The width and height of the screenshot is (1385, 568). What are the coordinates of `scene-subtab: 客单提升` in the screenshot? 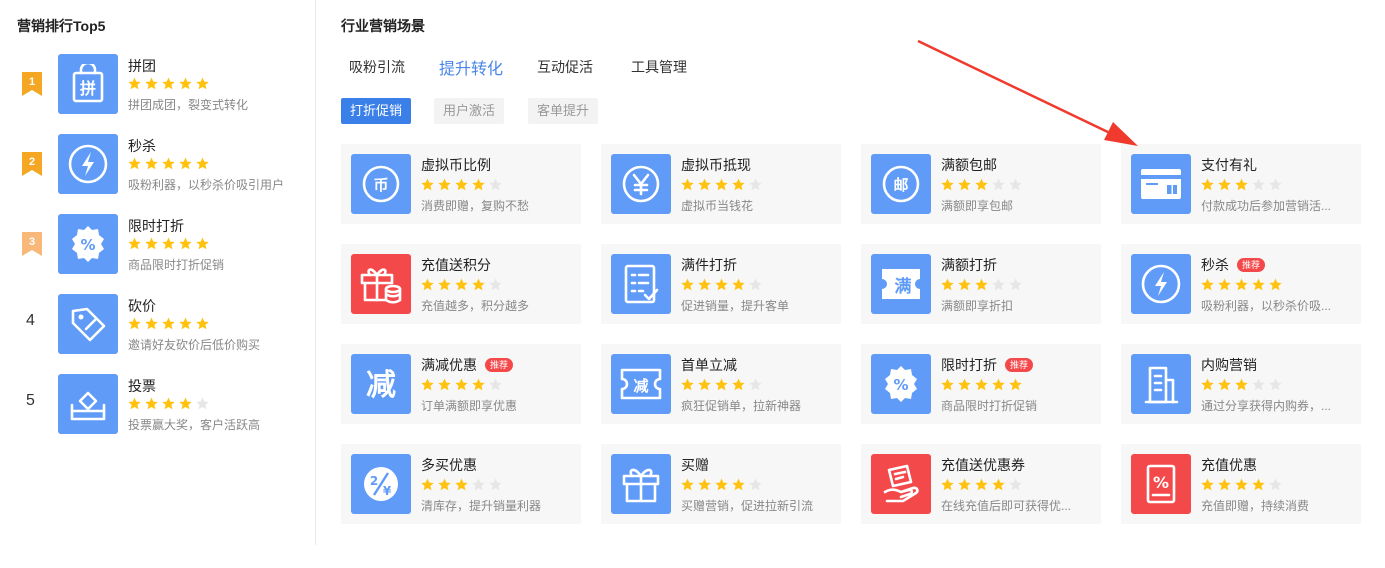 It's located at (563, 111).